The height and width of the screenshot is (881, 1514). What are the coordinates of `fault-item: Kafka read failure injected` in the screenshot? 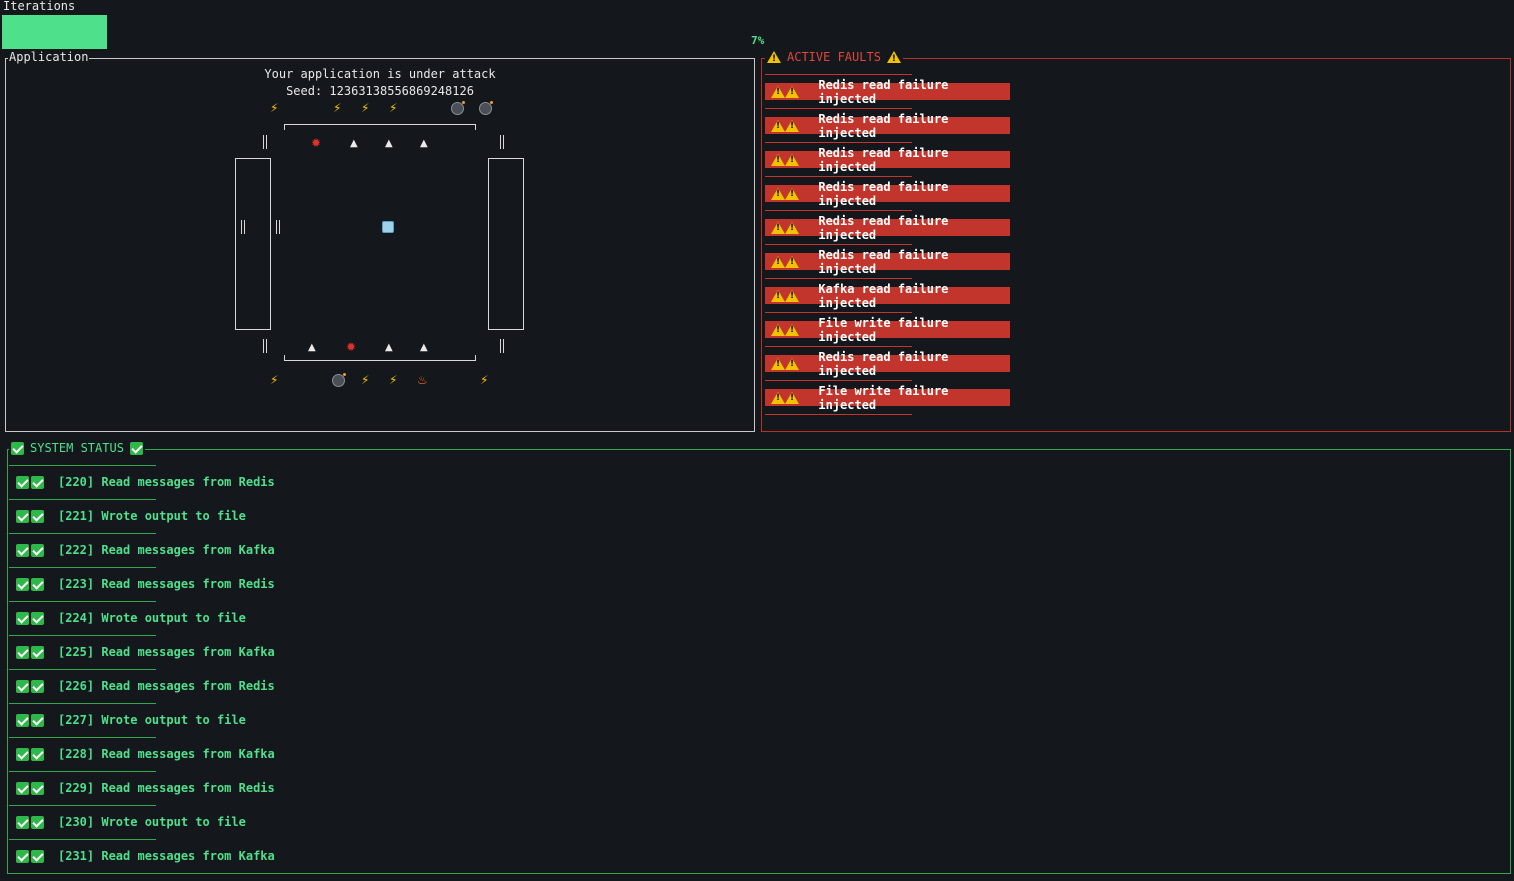 It's located at (887, 296).